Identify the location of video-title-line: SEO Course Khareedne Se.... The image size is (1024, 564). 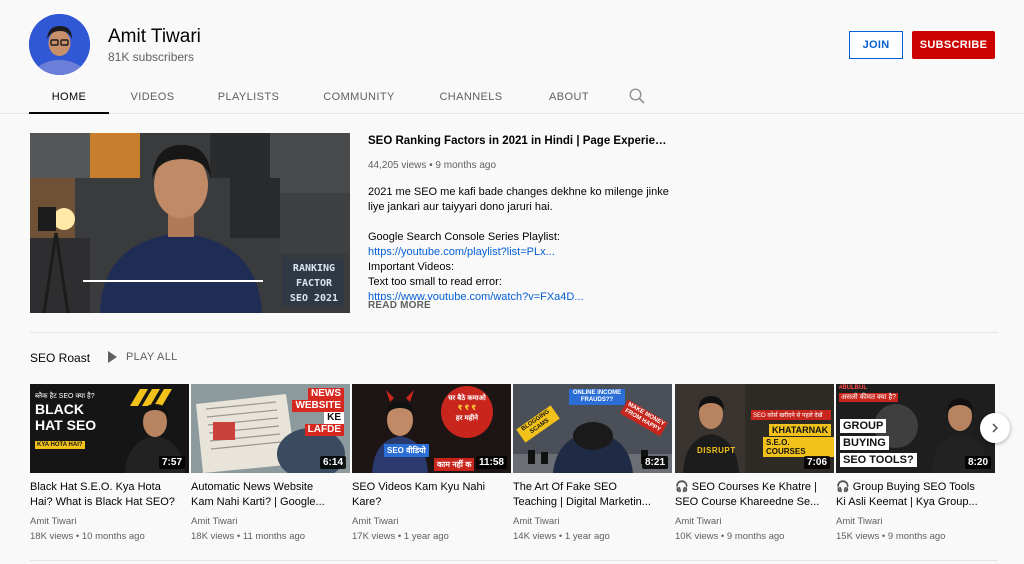
(747, 502).